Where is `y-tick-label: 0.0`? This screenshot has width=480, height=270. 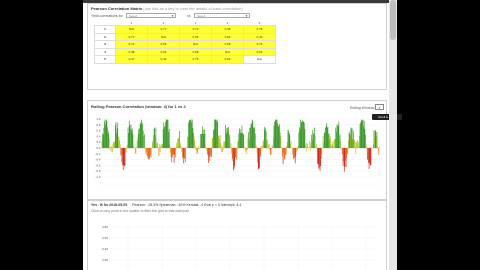
y-tick-label: 0.0 is located at coordinates (98, 148).